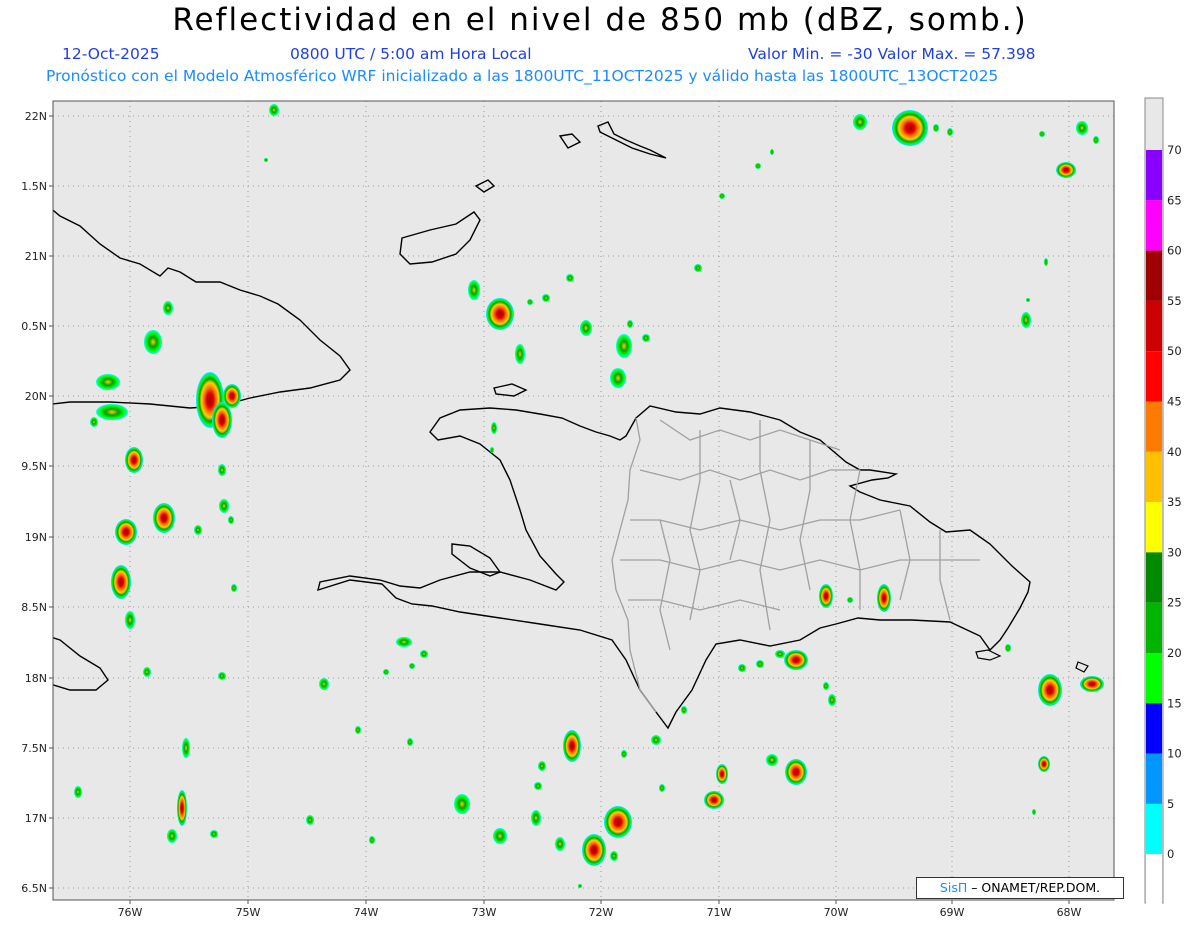  What do you see at coordinates (36, 818) in the screenshot?
I see `latitude-label: 17N` at bounding box center [36, 818].